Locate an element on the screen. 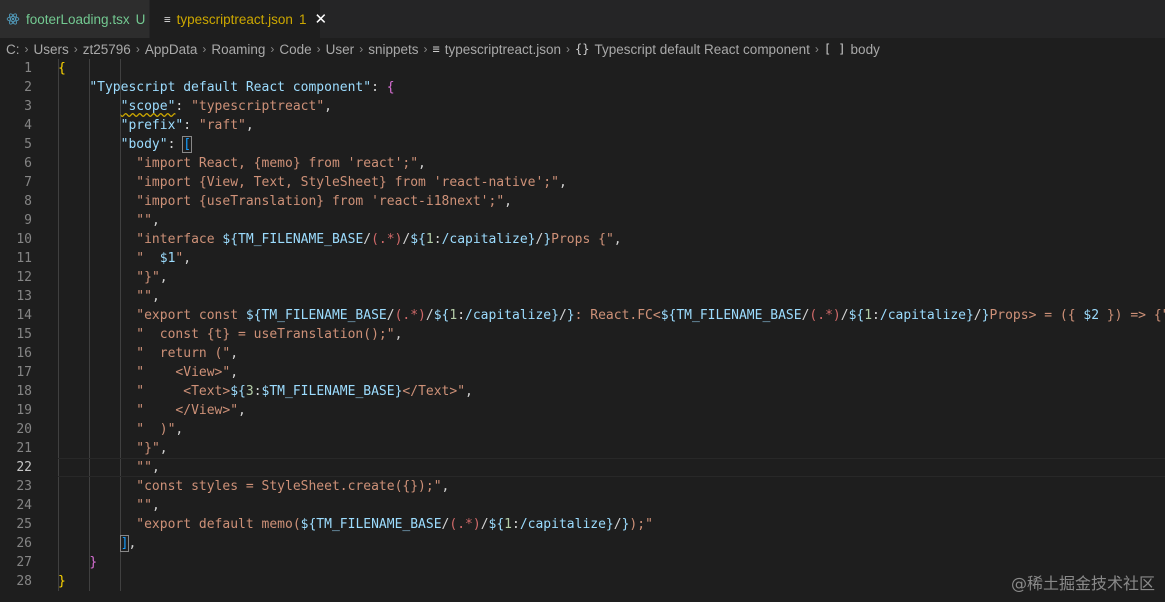  line-number: 23 is located at coordinates (24, 486).